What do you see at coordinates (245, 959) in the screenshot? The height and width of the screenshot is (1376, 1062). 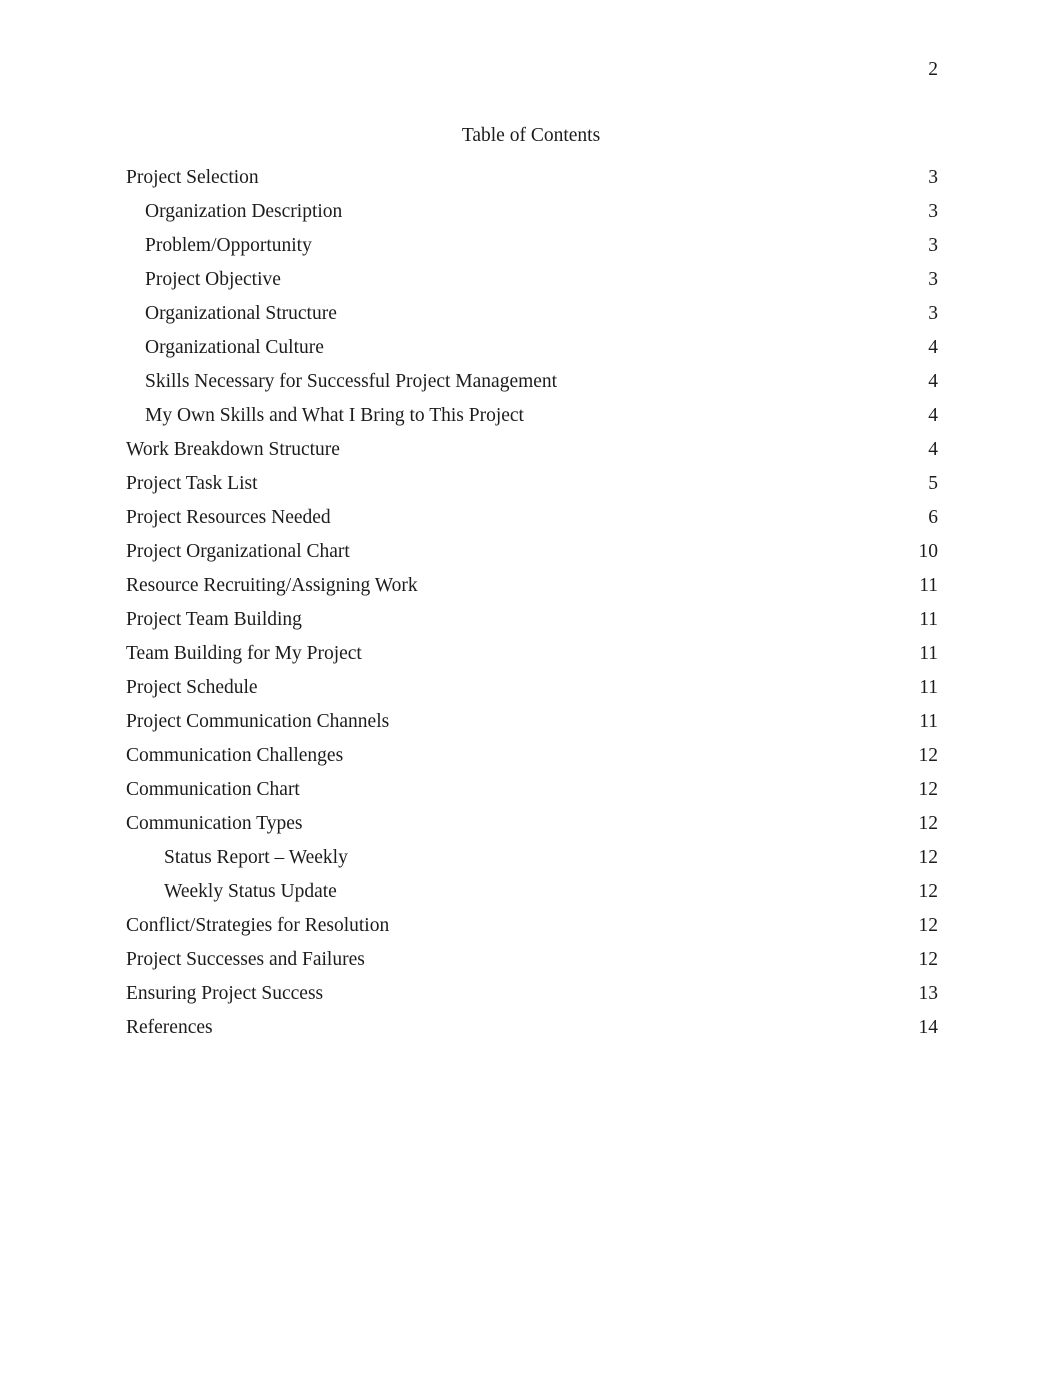 I see `toc-entry-label: Project Successes and Failures` at bounding box center [245, 959].